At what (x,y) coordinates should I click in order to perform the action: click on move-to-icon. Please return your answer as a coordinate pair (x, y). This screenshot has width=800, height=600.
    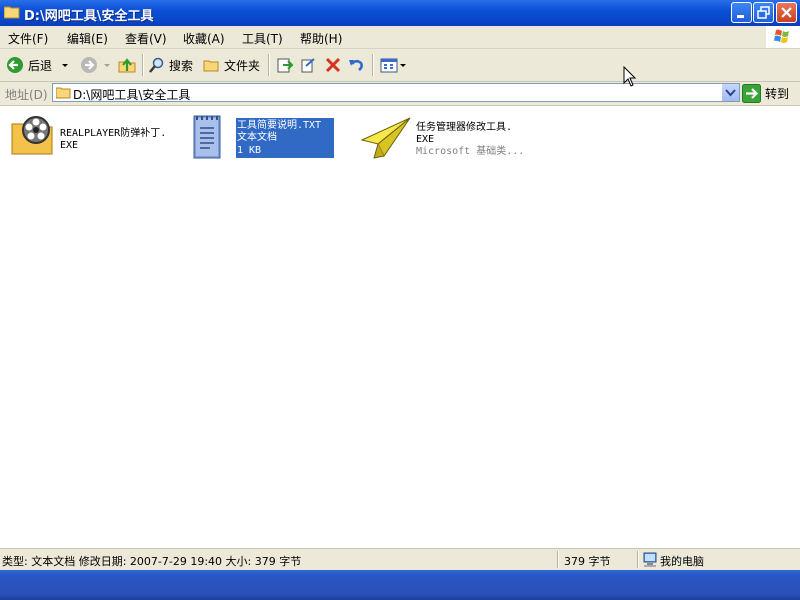
    Looking at the image, I should click on (285, 65).